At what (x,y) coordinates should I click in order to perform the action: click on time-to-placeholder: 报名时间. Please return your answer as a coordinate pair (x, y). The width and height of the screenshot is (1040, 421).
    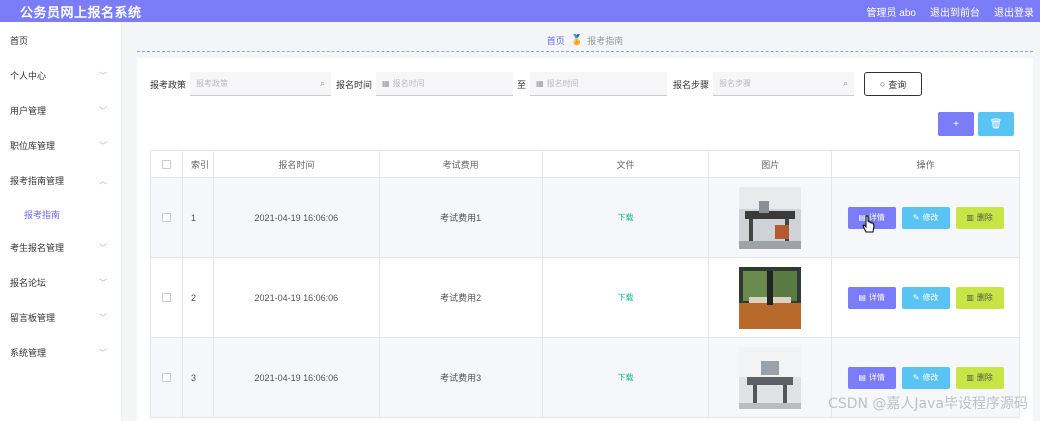
    Looking at the image, I should click on (562, 83).